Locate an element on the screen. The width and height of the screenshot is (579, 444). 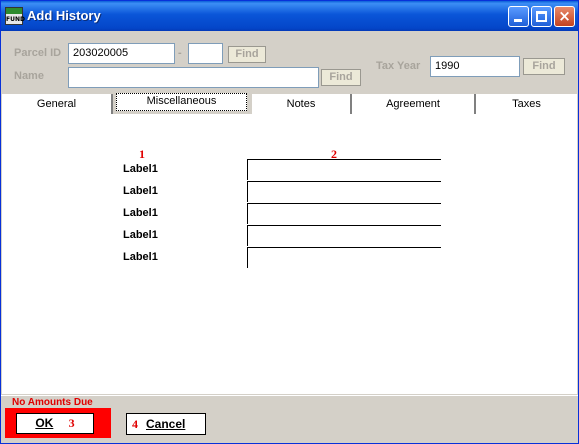
maximize-icon is located at coordinates (541, 16).